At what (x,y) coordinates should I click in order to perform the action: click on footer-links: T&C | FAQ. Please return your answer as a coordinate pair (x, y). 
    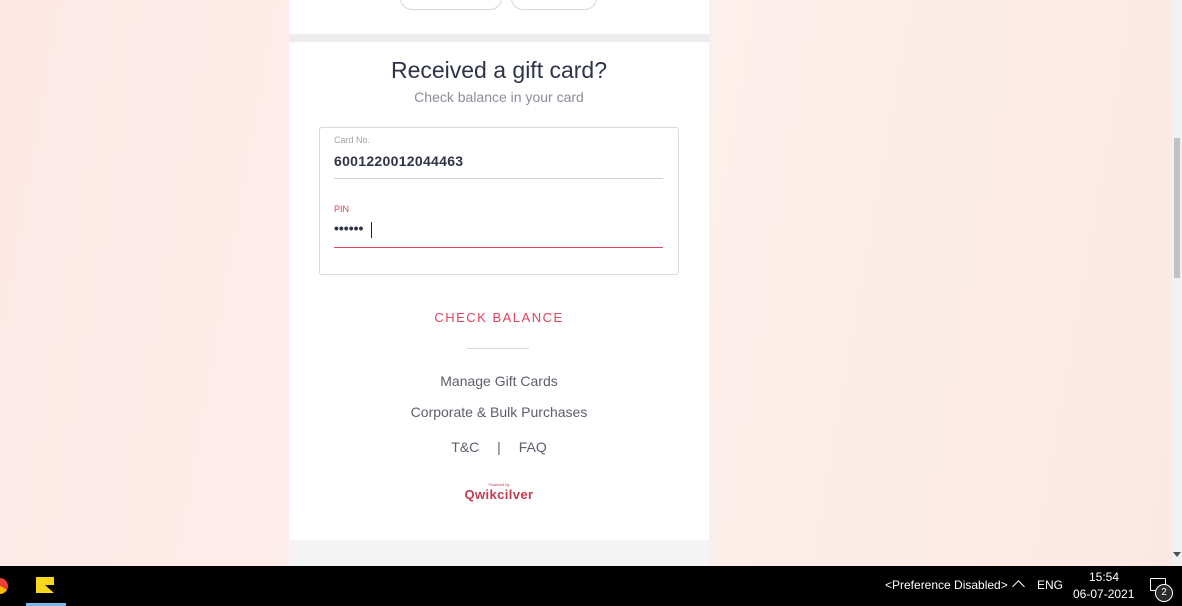
    Looking at the image, I should click on (499, 447).